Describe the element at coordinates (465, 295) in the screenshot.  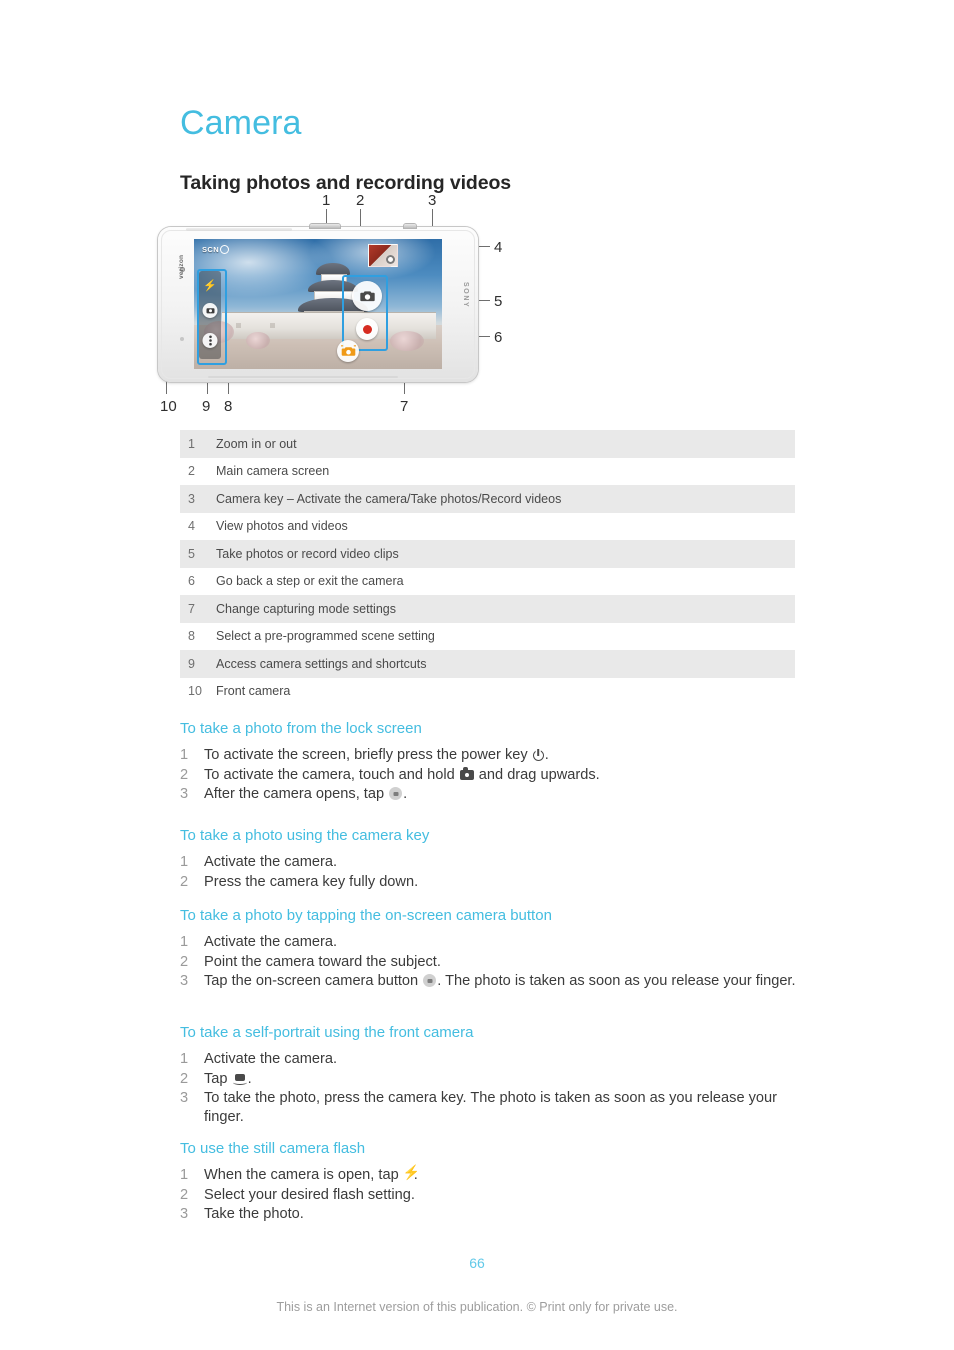
I see `sony-logo: SONY` at that location.